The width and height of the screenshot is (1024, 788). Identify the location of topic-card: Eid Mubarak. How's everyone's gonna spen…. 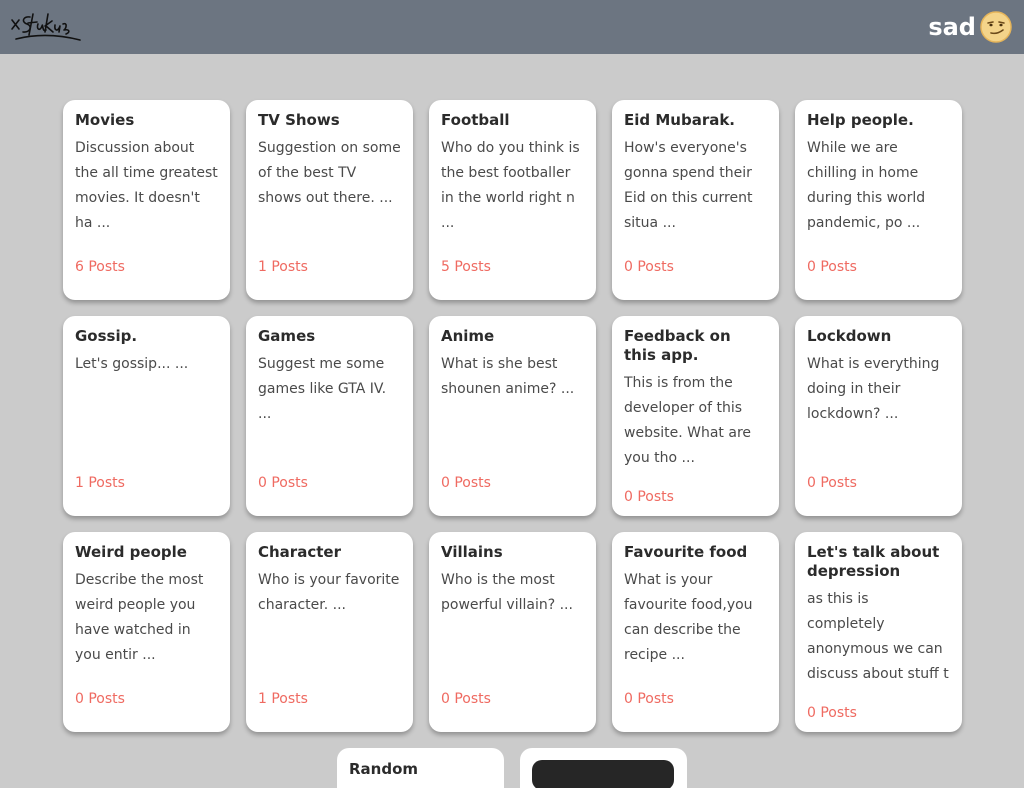
(695, 200).